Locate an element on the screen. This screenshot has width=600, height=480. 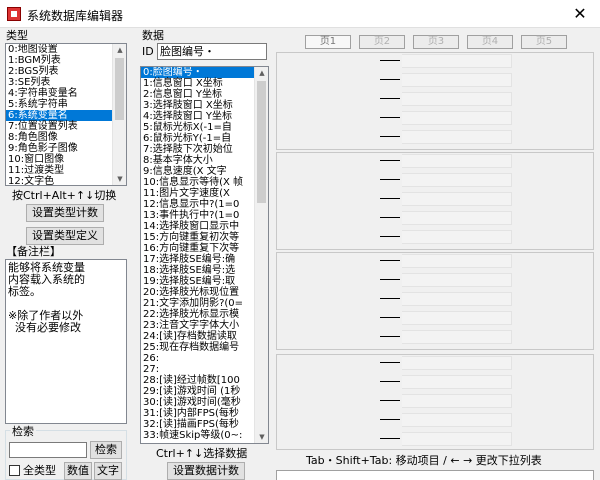
list-item: 15:方向键重复初次等 is located at coordinates (204, 237).